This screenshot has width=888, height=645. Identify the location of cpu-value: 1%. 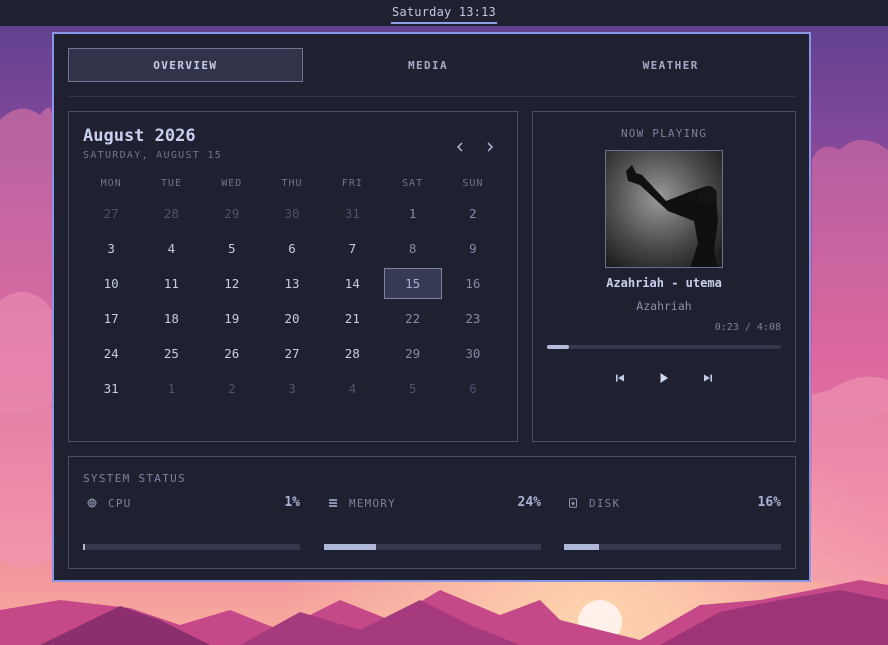
(292, 502).